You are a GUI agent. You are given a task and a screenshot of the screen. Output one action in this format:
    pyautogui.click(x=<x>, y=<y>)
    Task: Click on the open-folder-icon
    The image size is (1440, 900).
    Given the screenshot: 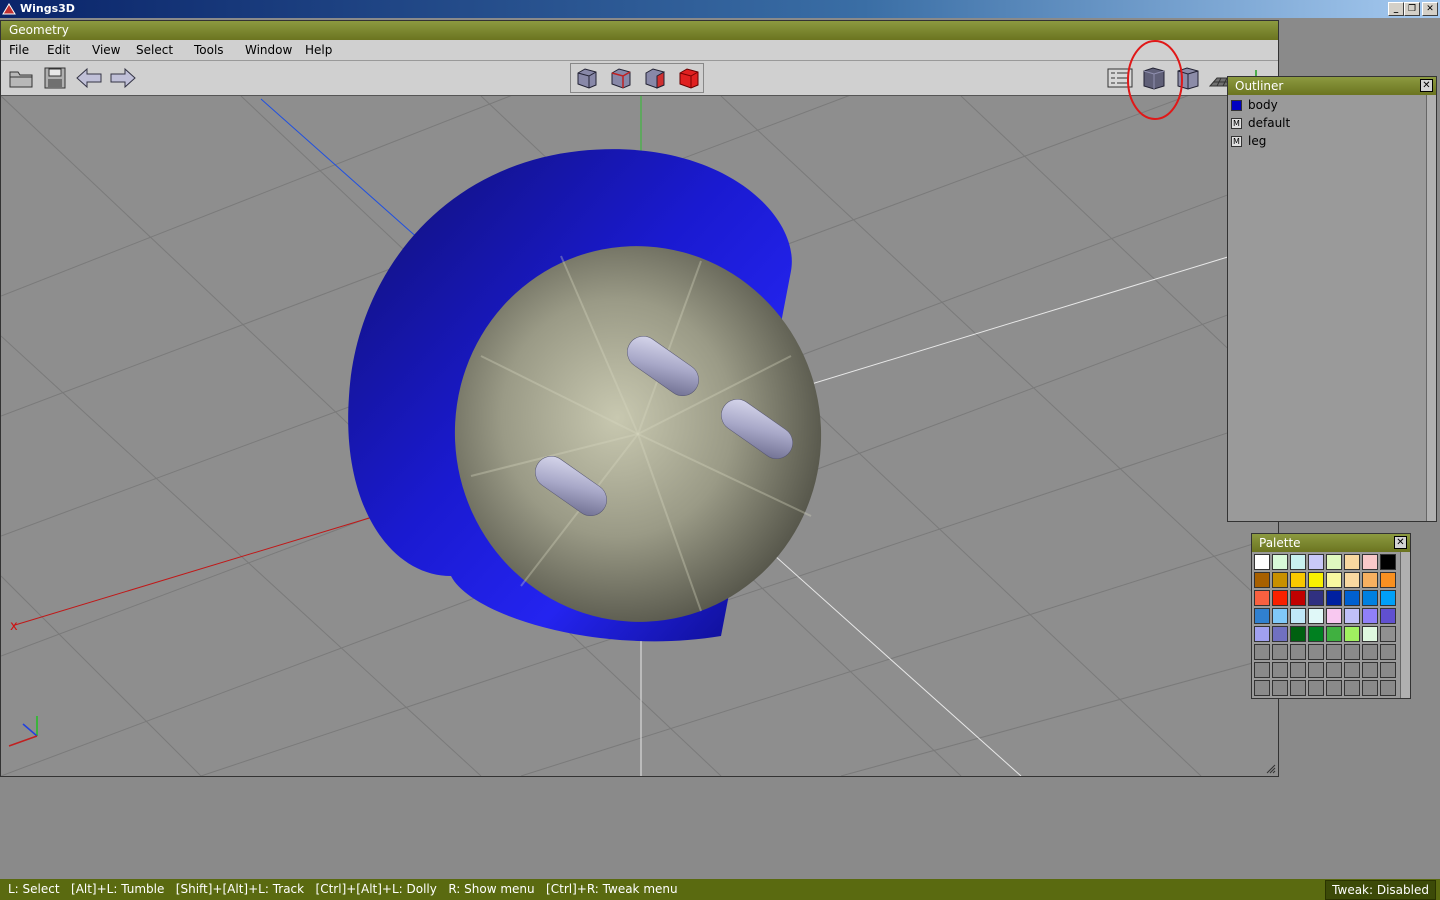 What is the action you would take?
    pyautogui.click(x=21, y=78)
    